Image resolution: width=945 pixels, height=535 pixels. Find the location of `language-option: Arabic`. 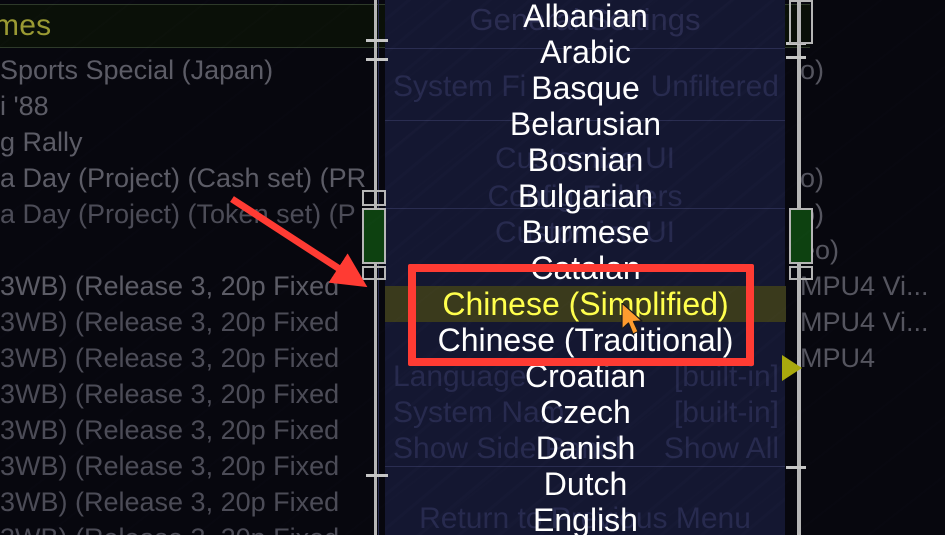

language-option: Arabic is located at coordinates (585, 52).